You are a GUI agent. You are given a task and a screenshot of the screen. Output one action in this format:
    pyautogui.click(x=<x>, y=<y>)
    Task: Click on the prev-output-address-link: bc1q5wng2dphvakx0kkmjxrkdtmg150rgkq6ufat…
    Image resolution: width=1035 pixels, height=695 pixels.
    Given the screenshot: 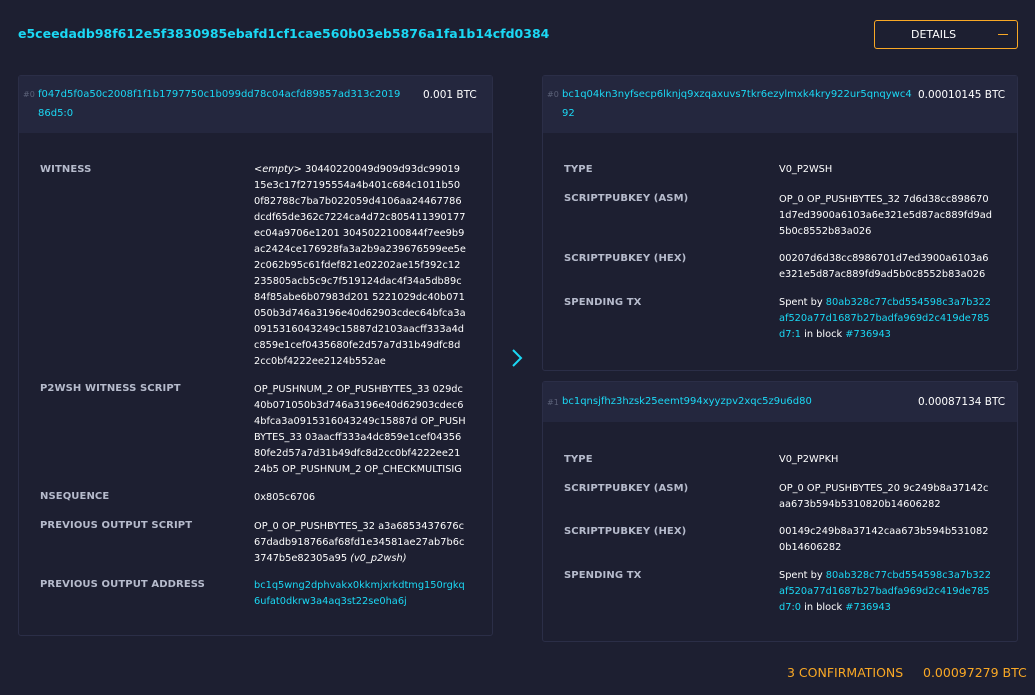 What is the action you would take?
    pyautogui.click(x=360, y=594)
    